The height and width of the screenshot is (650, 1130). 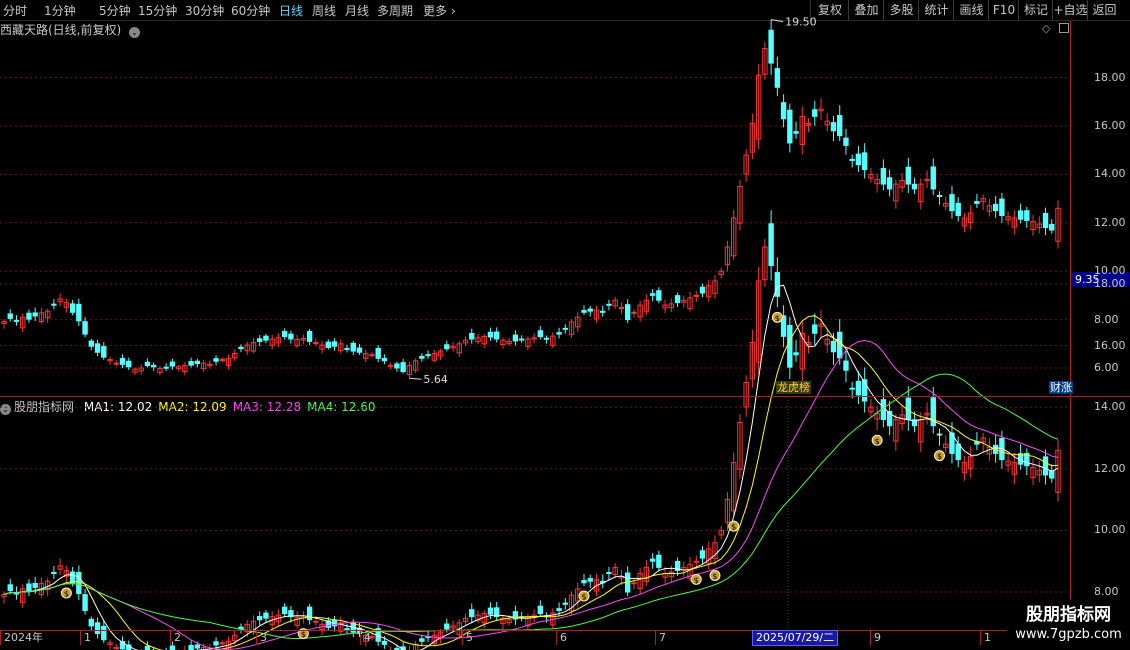 I want to click on low-marker-label: 5.64, so click(x=435, y=379).